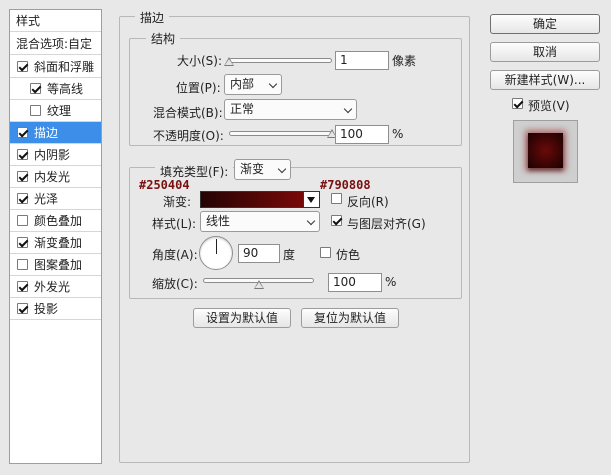  What do you see at coordinates (362, 134) in the screenshot?
I see `opacity-input: 100` at bounding box center [362, 134].